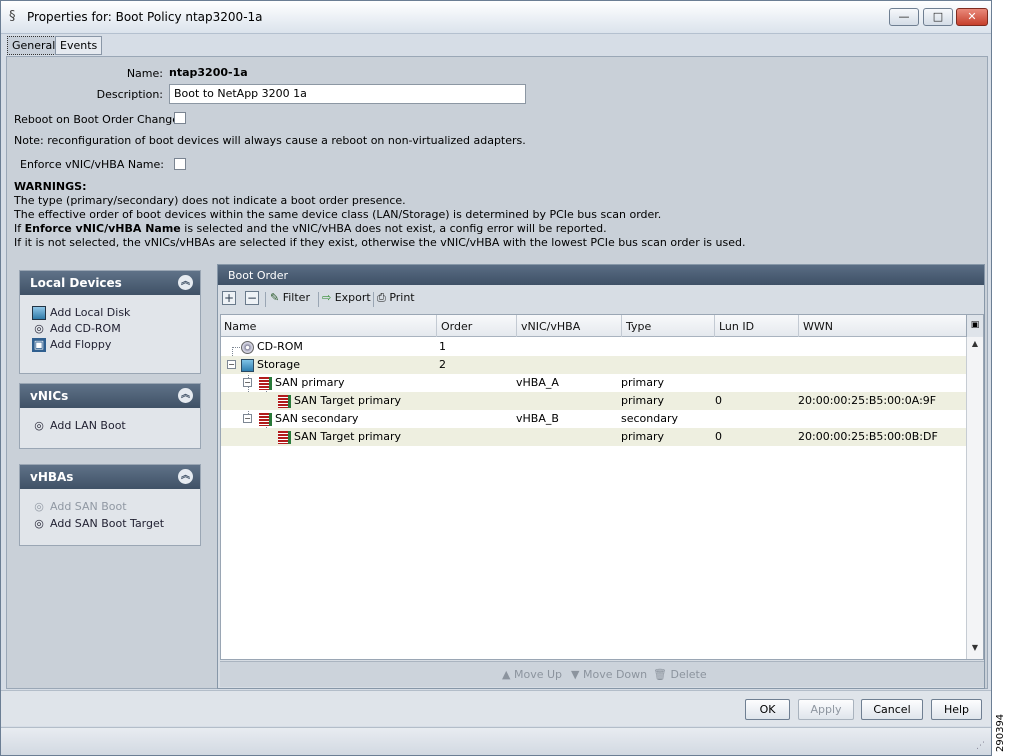 This screenshot has height=756, width=1010. Describe the element at coordinates (980, 746) in the screenshot. I see `resize-grip-icon: ⋰` at that location.